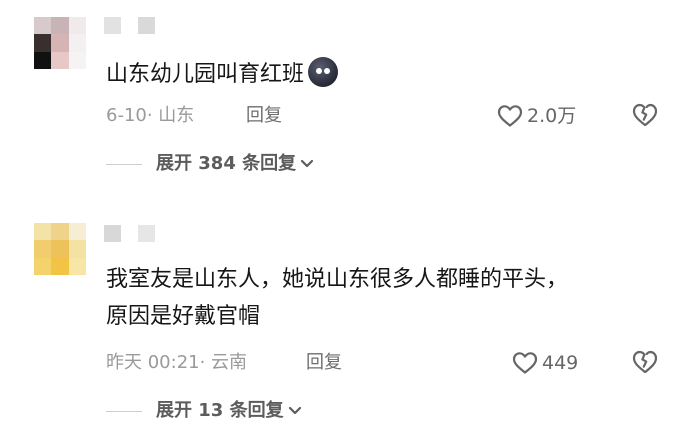 The image size is (690, 439). I want to click on comment-text-content: 山东幼儿园叫育红班, so click(205, 74).